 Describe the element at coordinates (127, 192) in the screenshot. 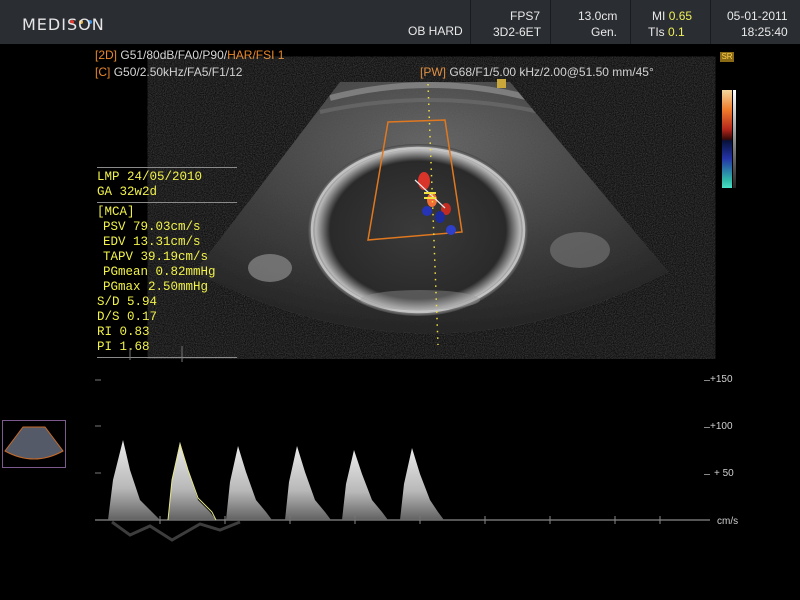

I see `ga-value: GA 32w2d` at that location.